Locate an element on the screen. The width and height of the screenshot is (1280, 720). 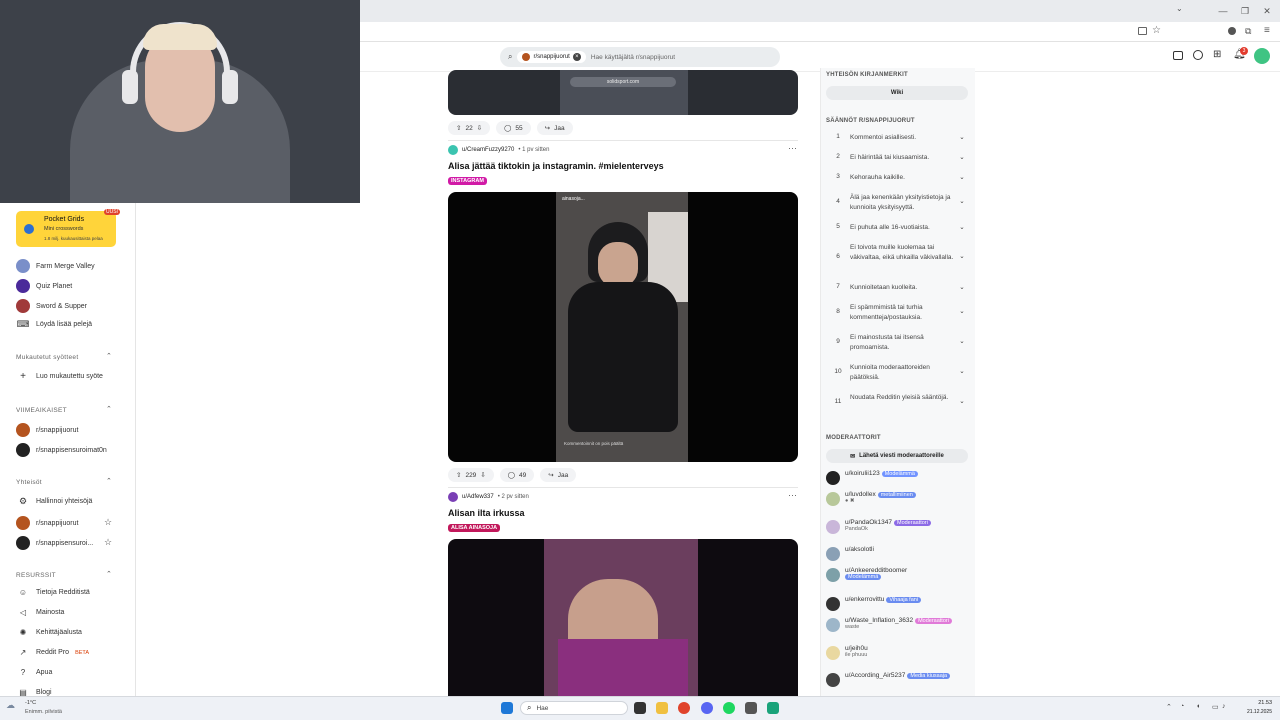
tray-icon: ▭ is located at coordinates (1215, 707).